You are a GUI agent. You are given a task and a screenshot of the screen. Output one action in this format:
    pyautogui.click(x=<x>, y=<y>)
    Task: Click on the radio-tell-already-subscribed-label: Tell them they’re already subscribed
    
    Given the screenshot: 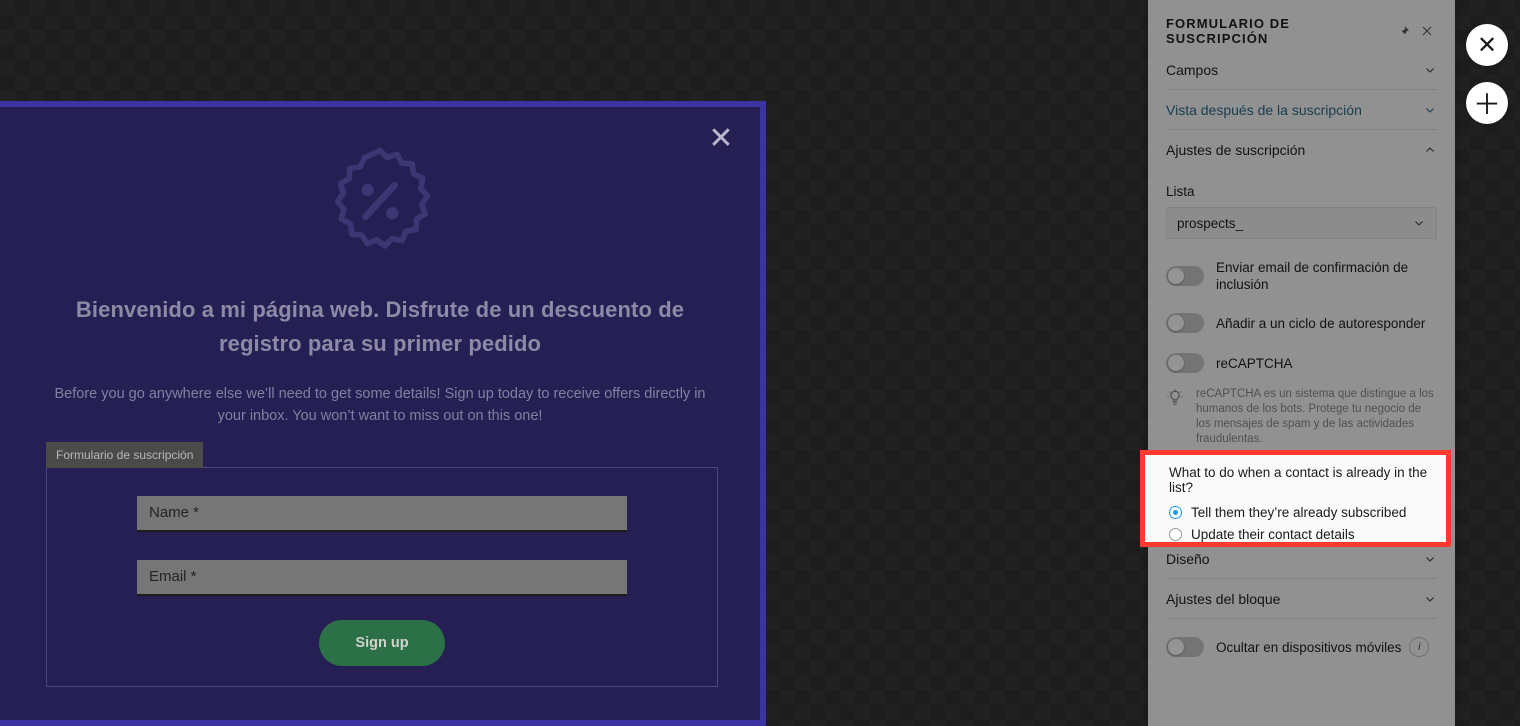 What is the action you would take?
    pyautogui.click(x=1299, y=512)
    